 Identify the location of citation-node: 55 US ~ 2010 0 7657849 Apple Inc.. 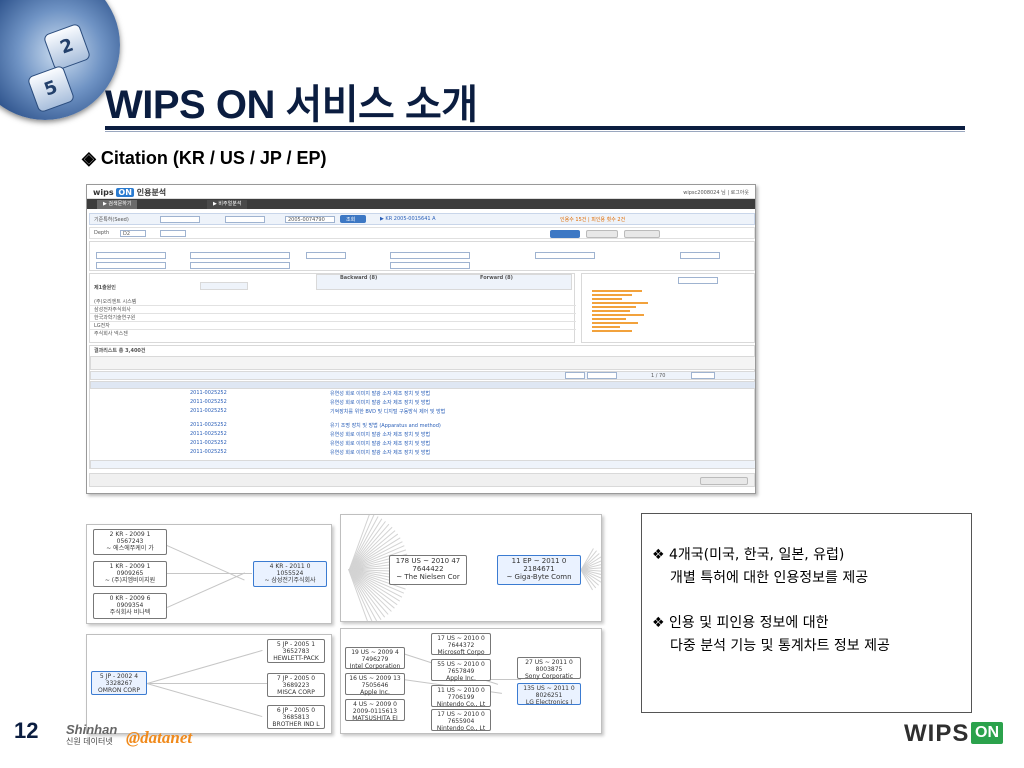
(461, 670).